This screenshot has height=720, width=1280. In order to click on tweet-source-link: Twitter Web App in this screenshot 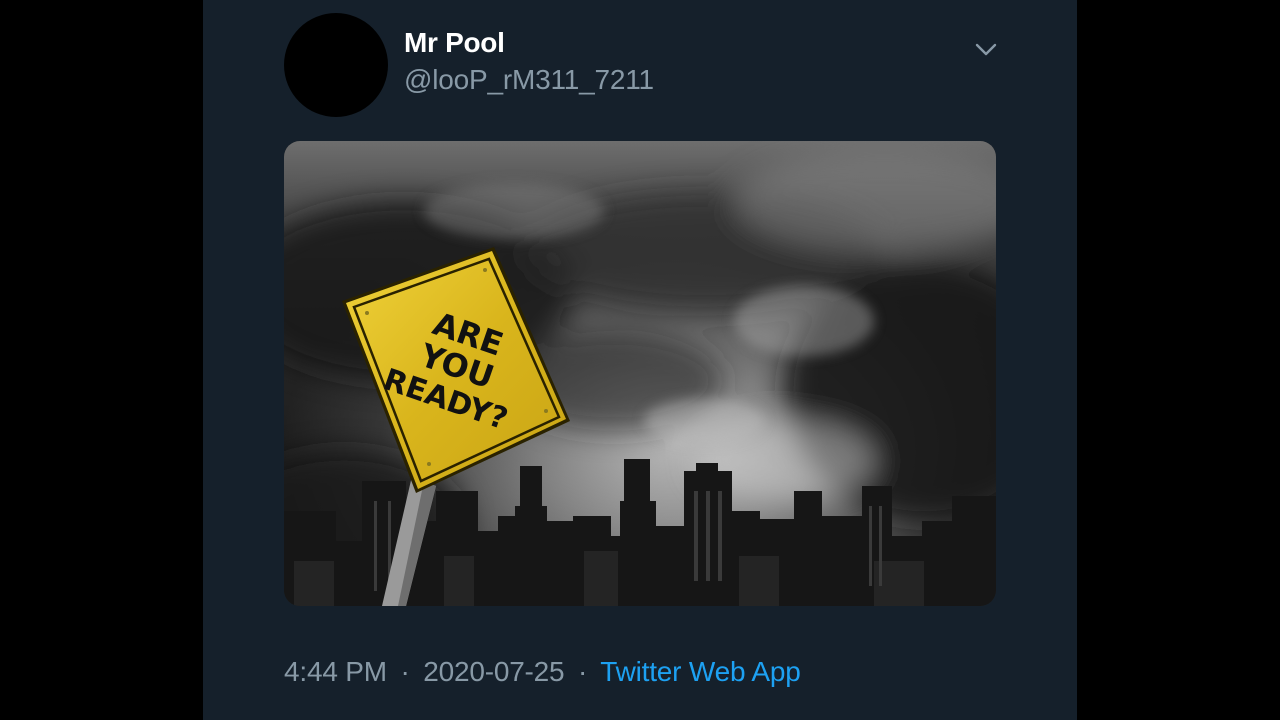, I will do `click(700, 671)`.